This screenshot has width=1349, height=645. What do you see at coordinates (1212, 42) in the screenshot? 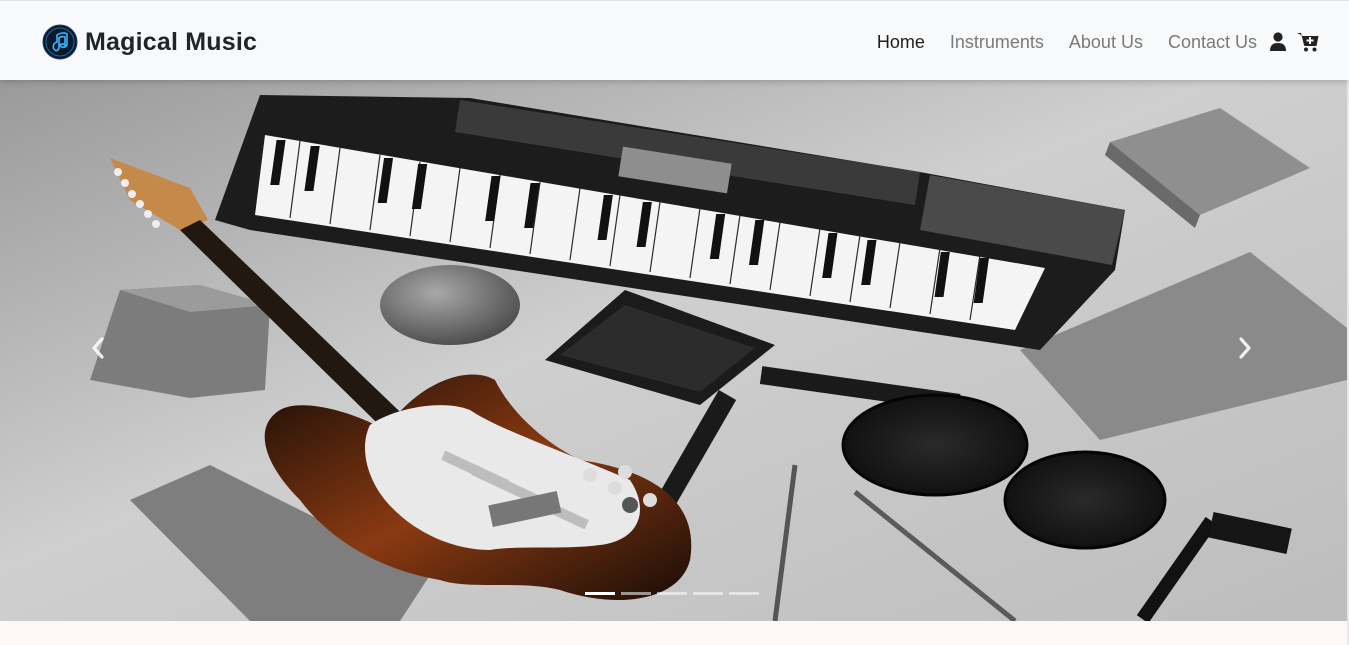
I see `nav-link-contact-us: Contact Us` at bounding box center [1212, 42].